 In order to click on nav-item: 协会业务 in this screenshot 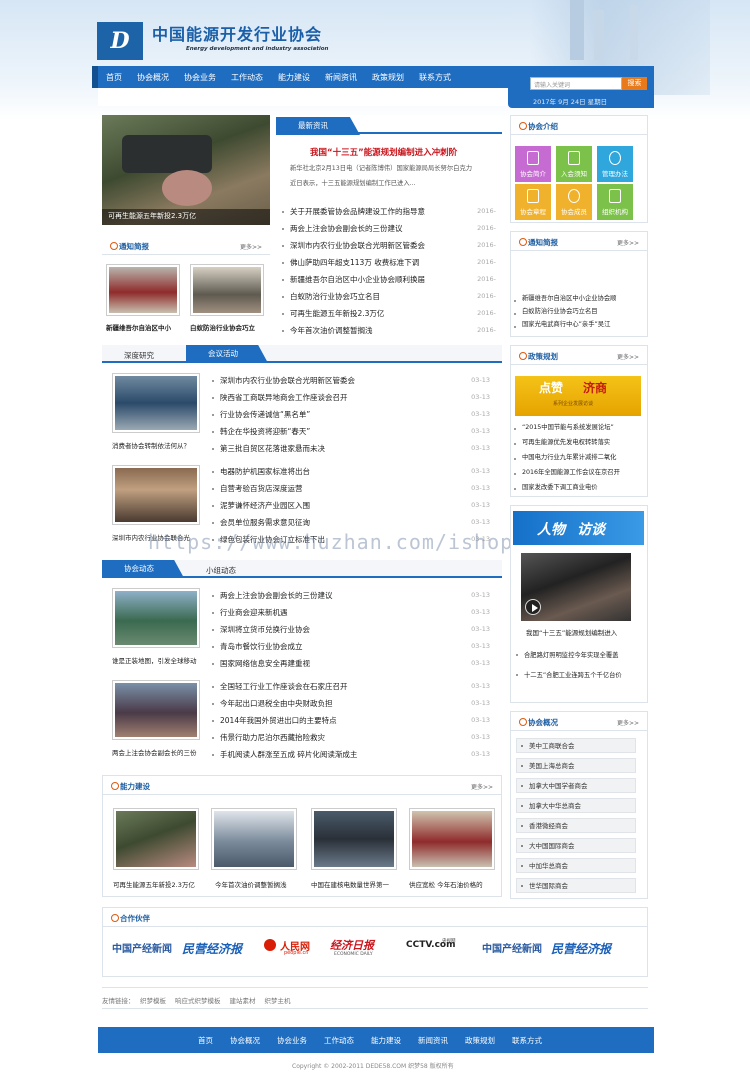, I will do `click(200, 77)`.